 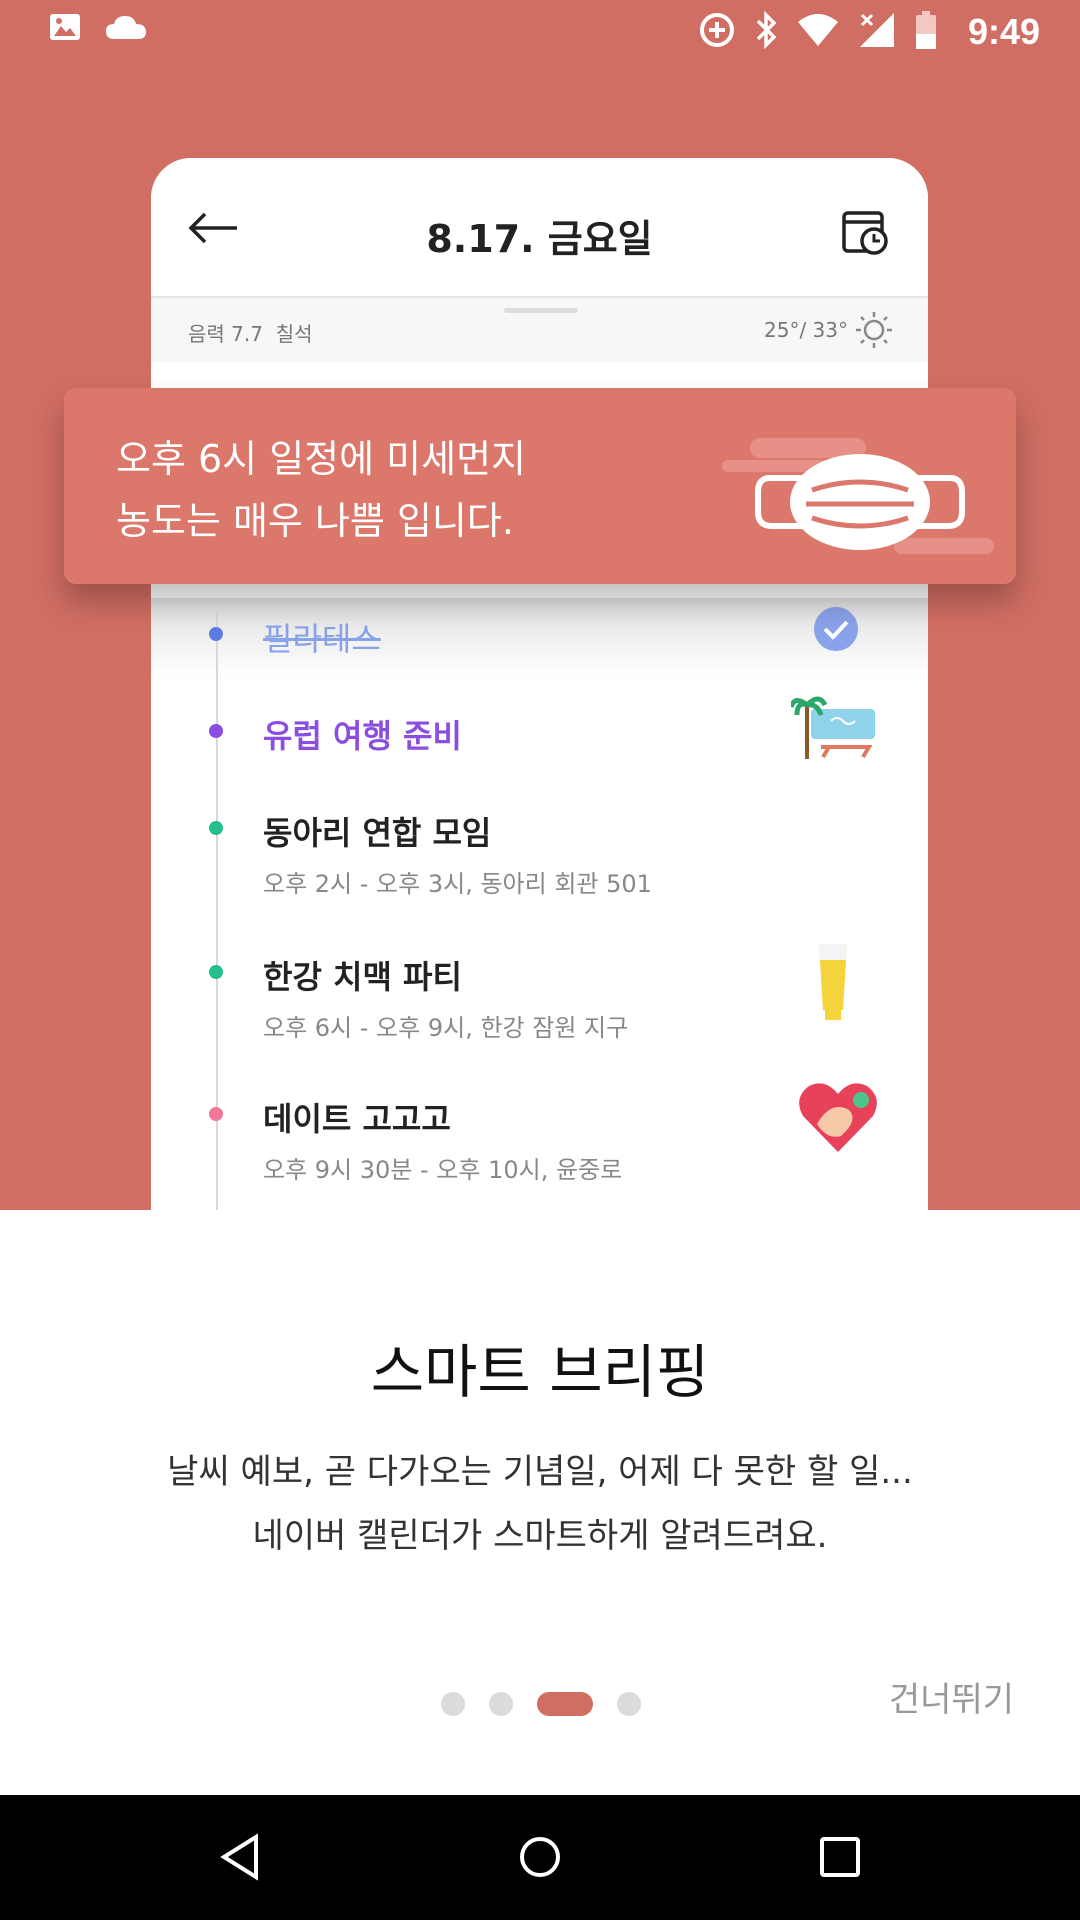 What do you see at coordinates (540, 32) in the screenshot?
I see `status-bar: 9:49` at bounding box center [540, 32].